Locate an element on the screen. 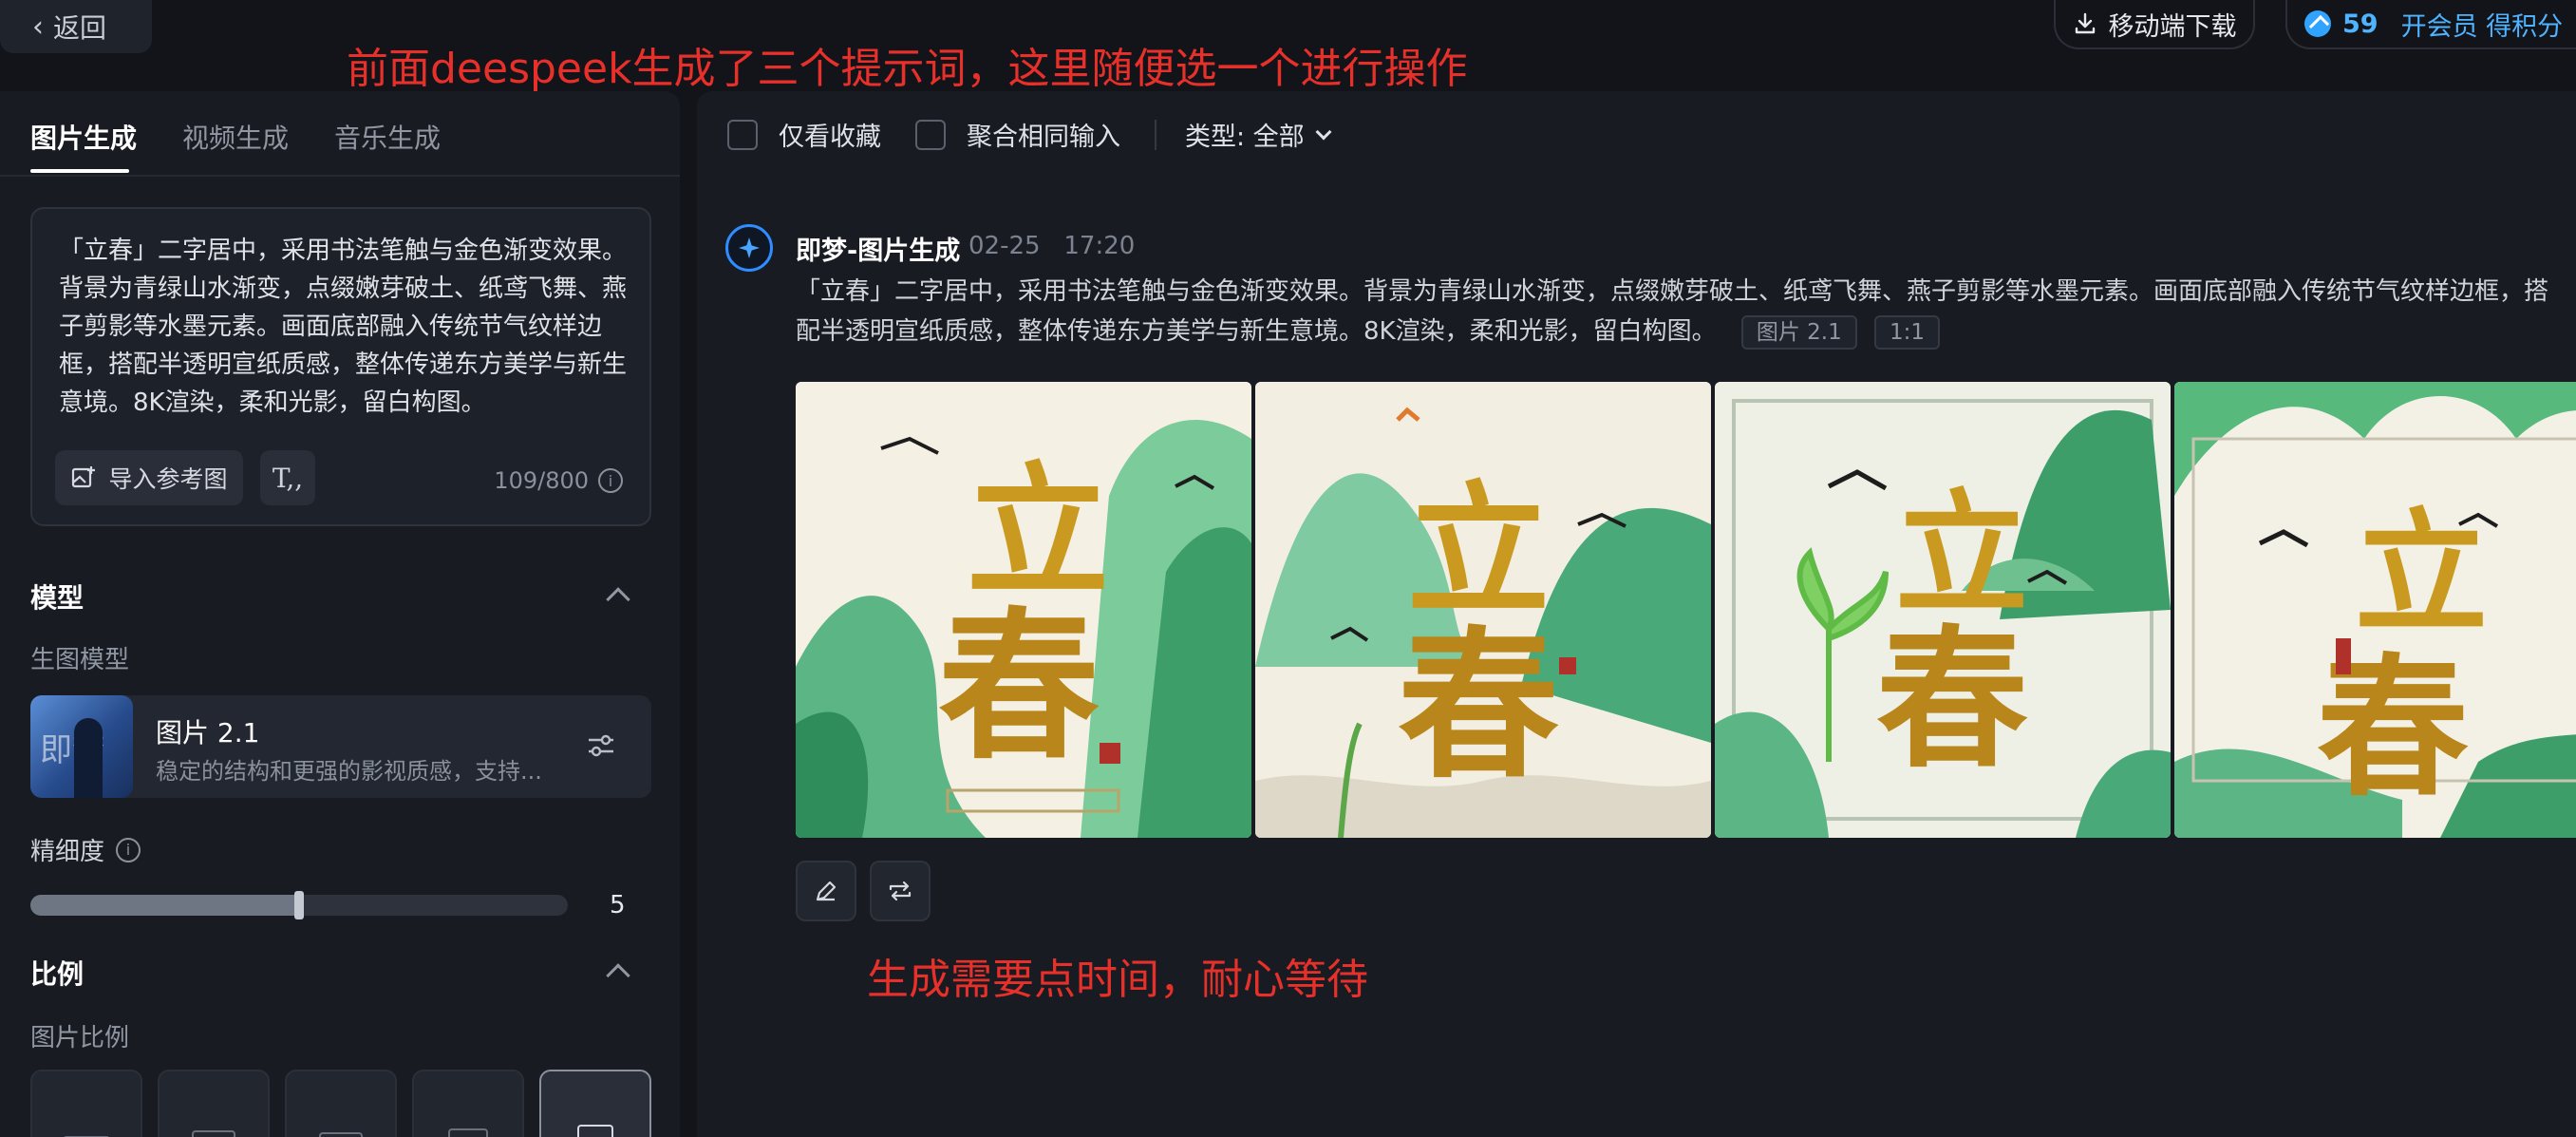  info-icon: i is located at coordinates (610, 481).